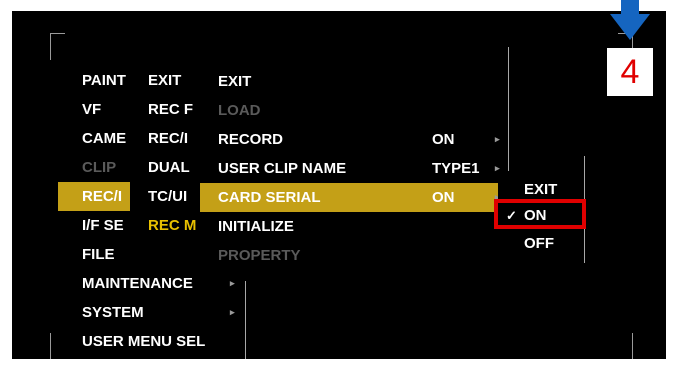 This screenshot has width=677, height=374. What do you see at coordinates (508, 113) in the screenshot?
I see `option-menu-divider` at bounding box center [508, 113].